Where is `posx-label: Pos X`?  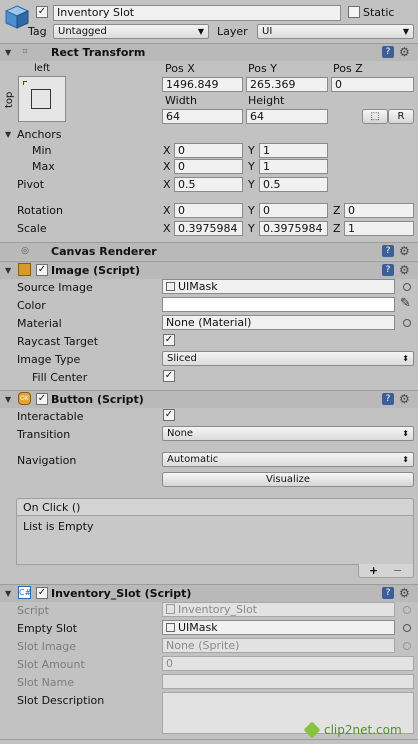
posx-label: Pos X is located at coordinates (180, 68).